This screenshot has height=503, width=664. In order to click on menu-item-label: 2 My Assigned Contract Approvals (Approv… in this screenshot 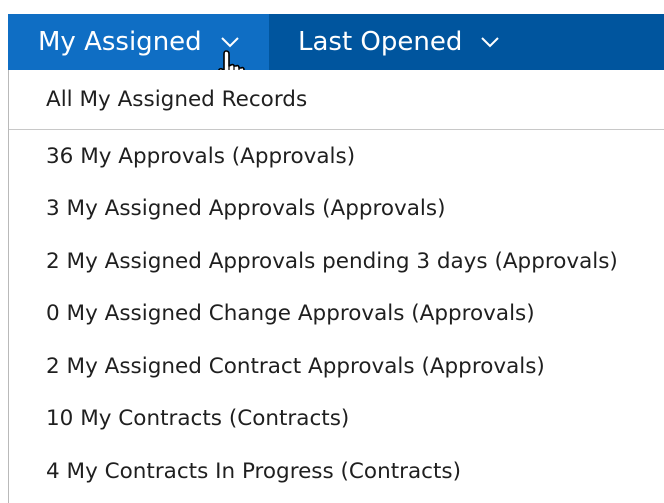, I will do `click(295, 366)`.